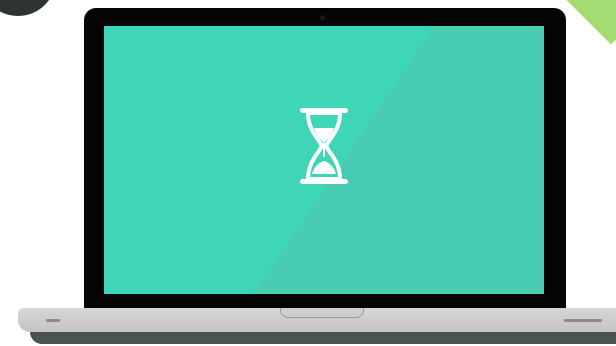 This screenshot has height=346, width=616. Describe the element at coordinates (28, 8) in the screenshot. I see `corner-accent-left` at that location.